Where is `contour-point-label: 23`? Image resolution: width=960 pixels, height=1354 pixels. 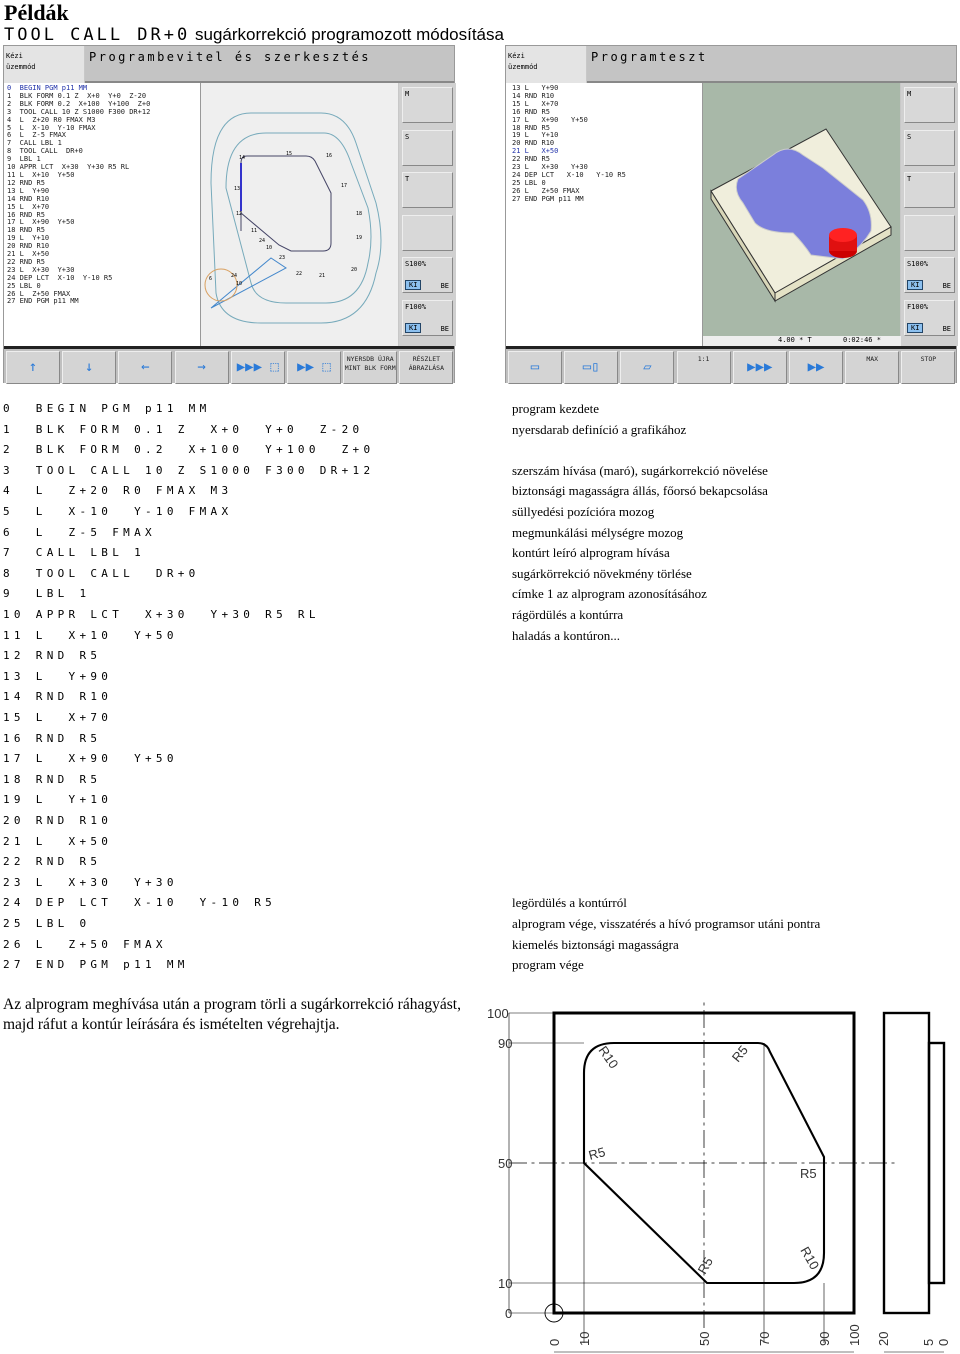
contour-point-label: 23 is located at coordinates (282, 258).